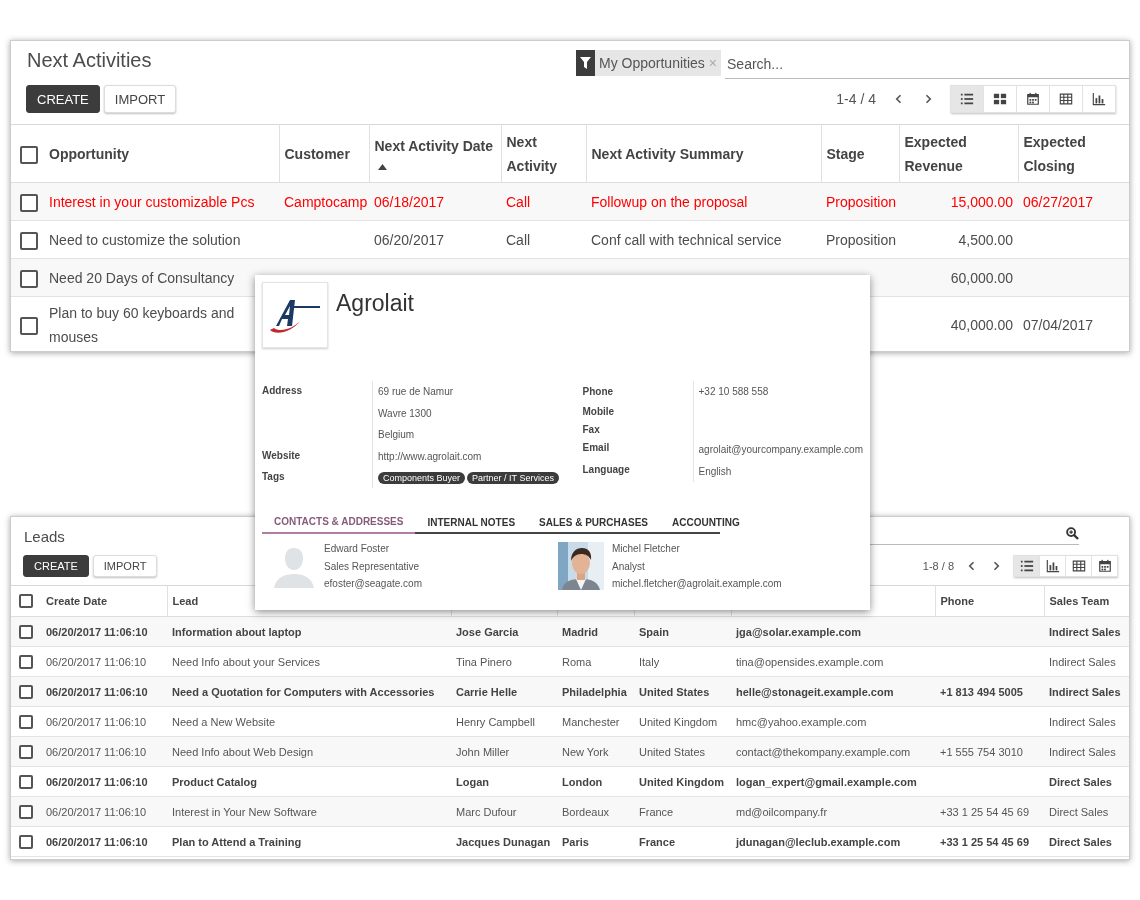 The width and height of the screenshot is (1140, 900). Describe the element at coordinates (89, 60) in the screenshot. I see `page-title: Next Activities` at that location.